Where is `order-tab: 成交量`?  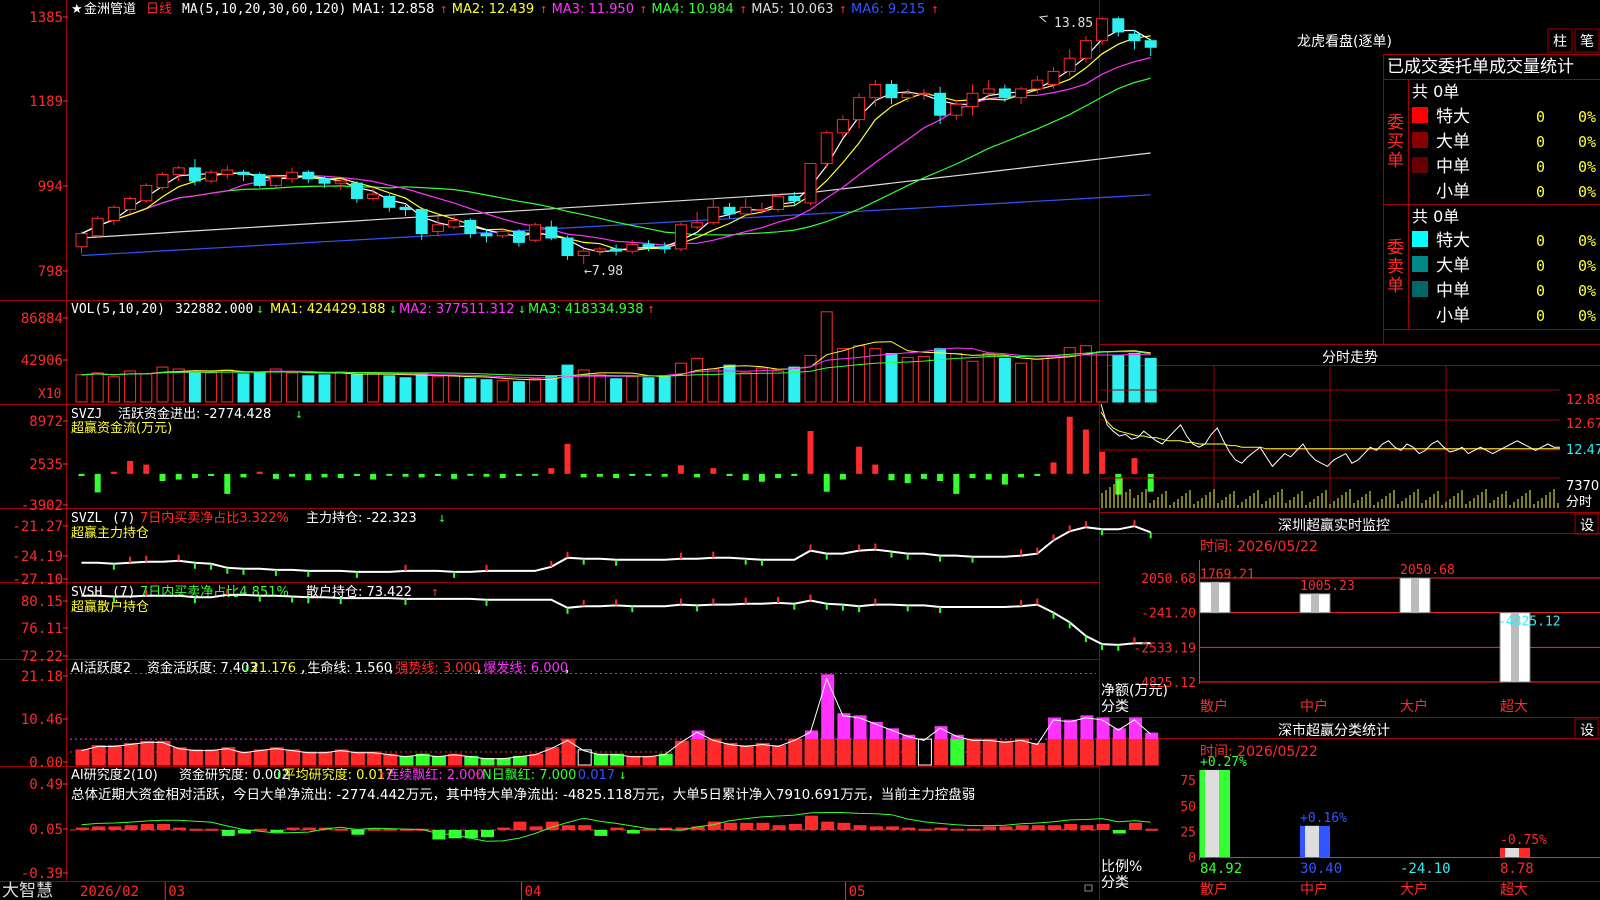 order-tab: 成交量 is located at coordinates (1514, 67).